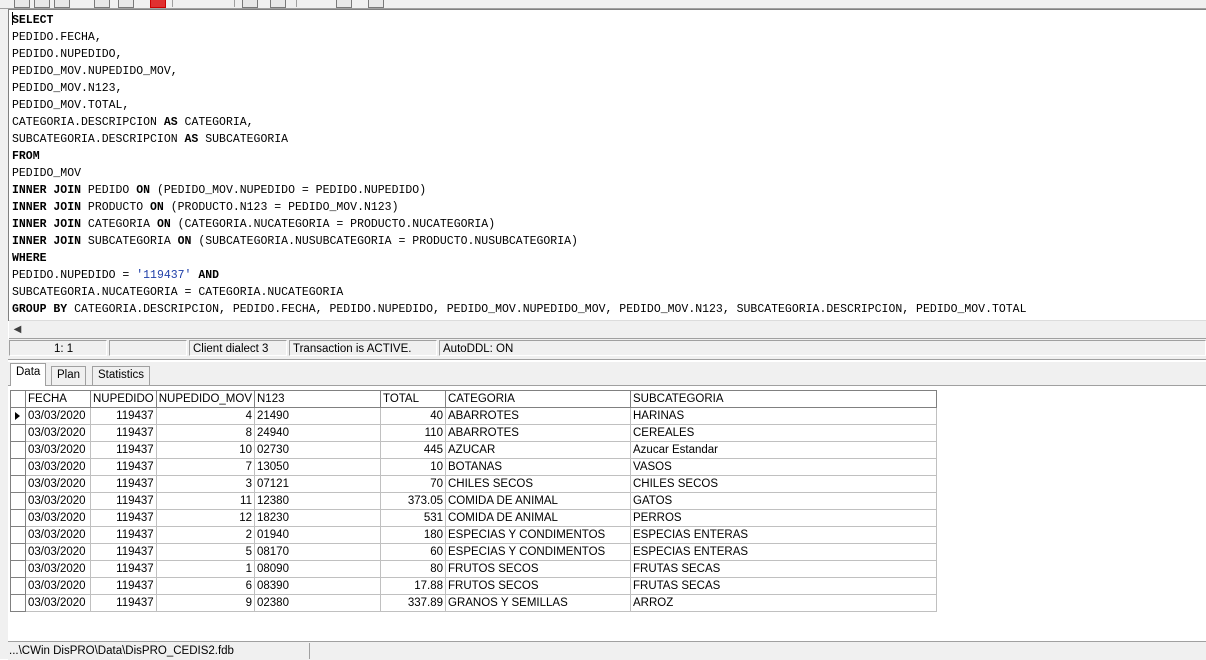 The image size is (1206, 660). What do you see at coordinates (205, 467) in the screenshot?
I see `cell-nupedido-mov: 7` at bounding box center [205, 467].